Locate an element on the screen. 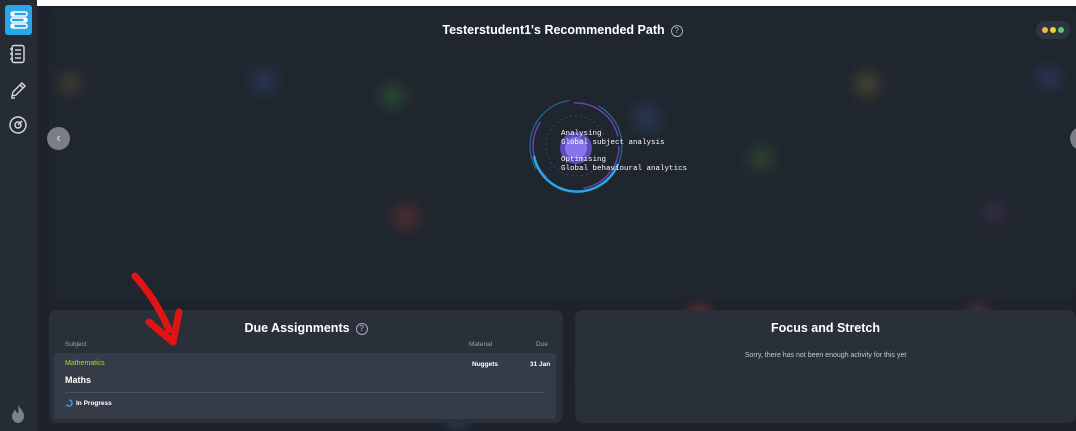 This screenshot has height=431, width=1076. page-title-text: Testerstudent1's Recommended Path is located at coordinates (553, 30).